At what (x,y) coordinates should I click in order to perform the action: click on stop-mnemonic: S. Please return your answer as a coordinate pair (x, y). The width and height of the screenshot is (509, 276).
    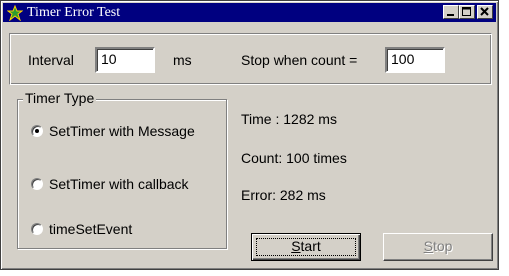
    Looking at the image, I should click on (428, 246).